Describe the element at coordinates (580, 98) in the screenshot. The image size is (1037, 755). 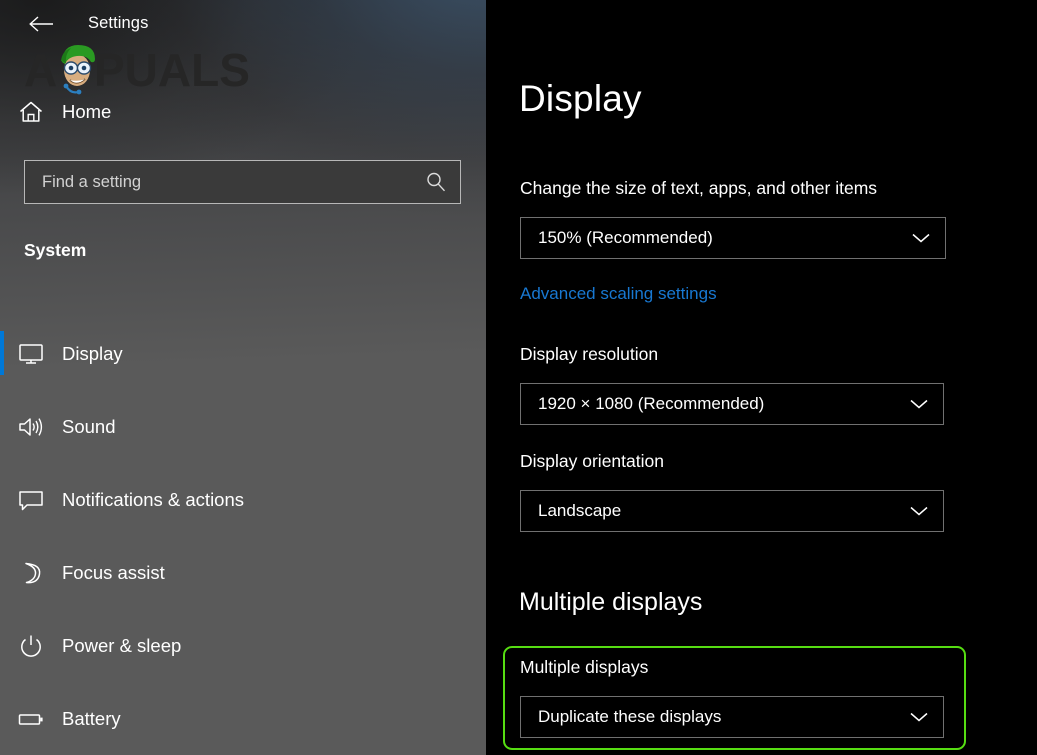
I see `page-title: Display` at that location.